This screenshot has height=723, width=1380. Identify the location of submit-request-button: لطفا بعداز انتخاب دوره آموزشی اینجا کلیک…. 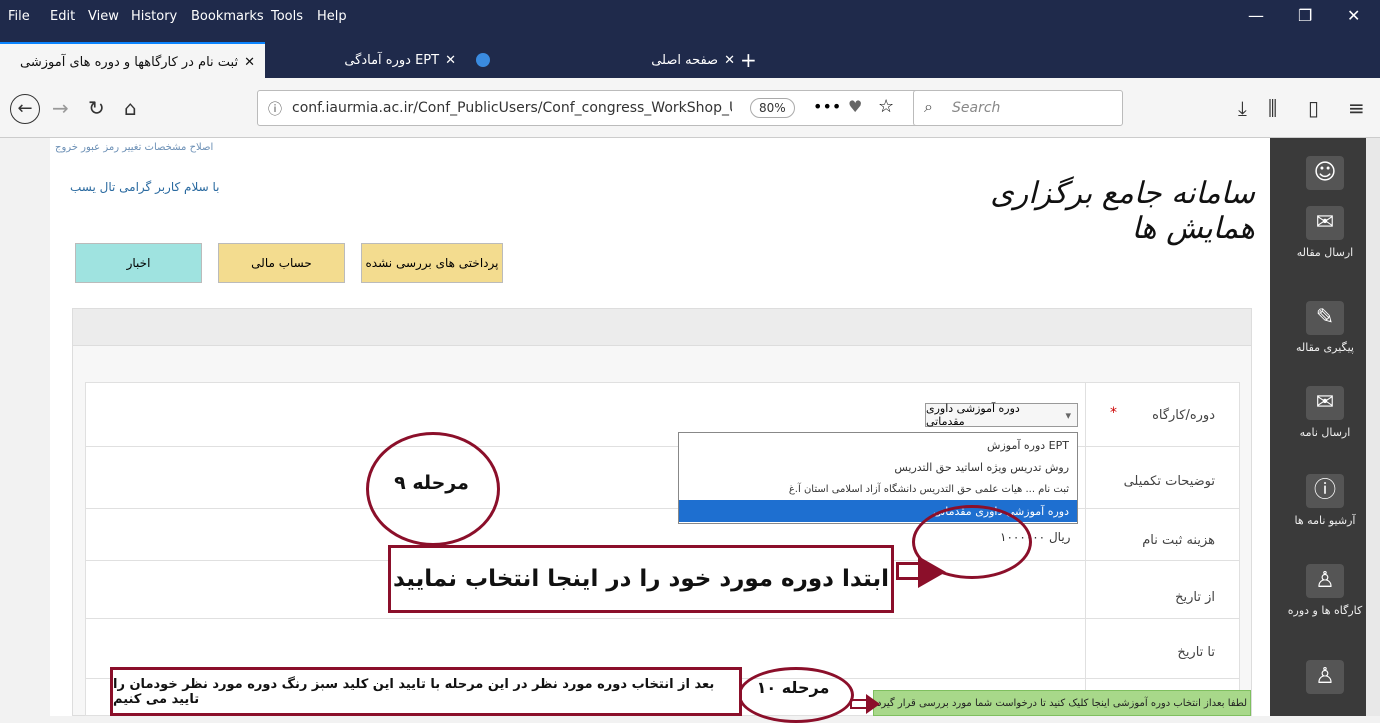
(1062, 703).